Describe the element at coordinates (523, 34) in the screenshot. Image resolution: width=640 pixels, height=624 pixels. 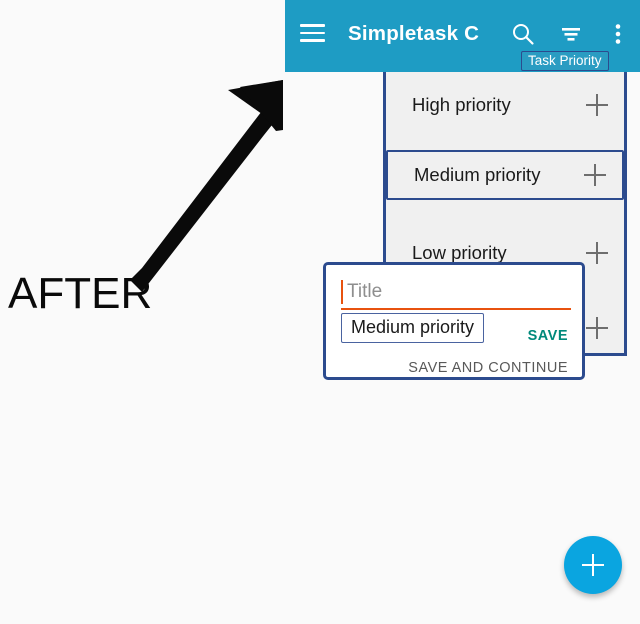
I see `search-icon` at that location.